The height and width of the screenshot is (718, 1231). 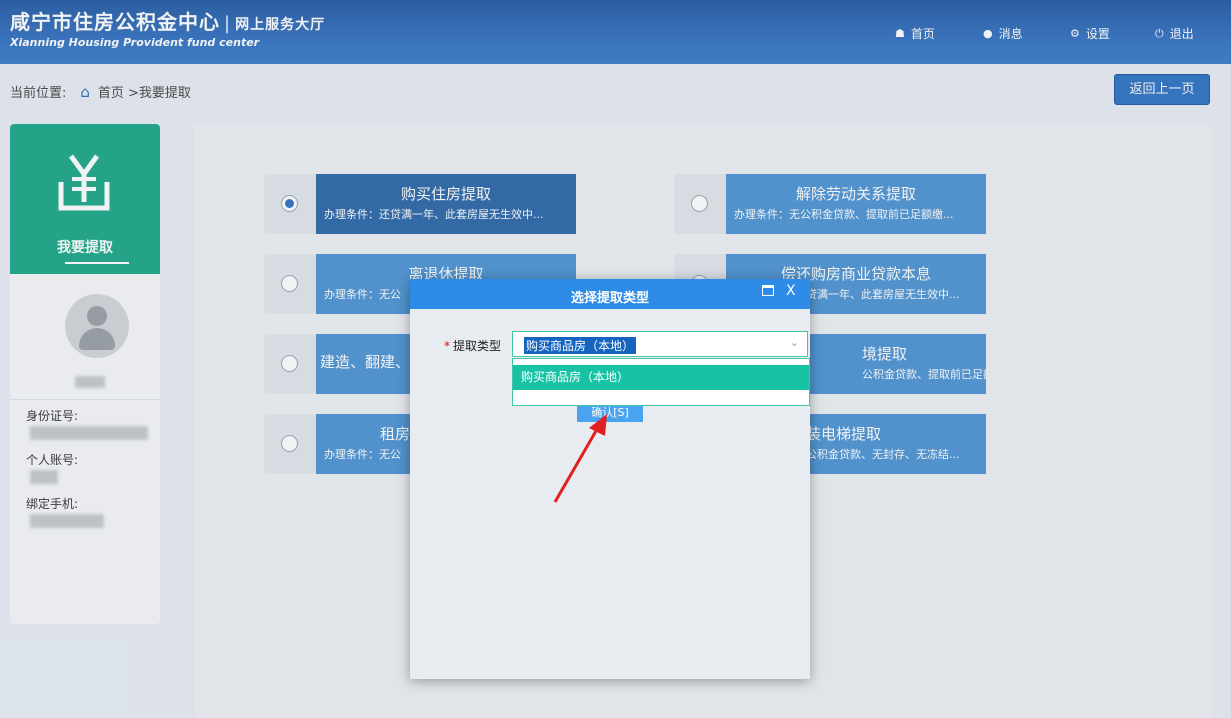 I want to click on dropdown-option-local-purchase: 购买商品房（本地）, so click(x=661, y=377).